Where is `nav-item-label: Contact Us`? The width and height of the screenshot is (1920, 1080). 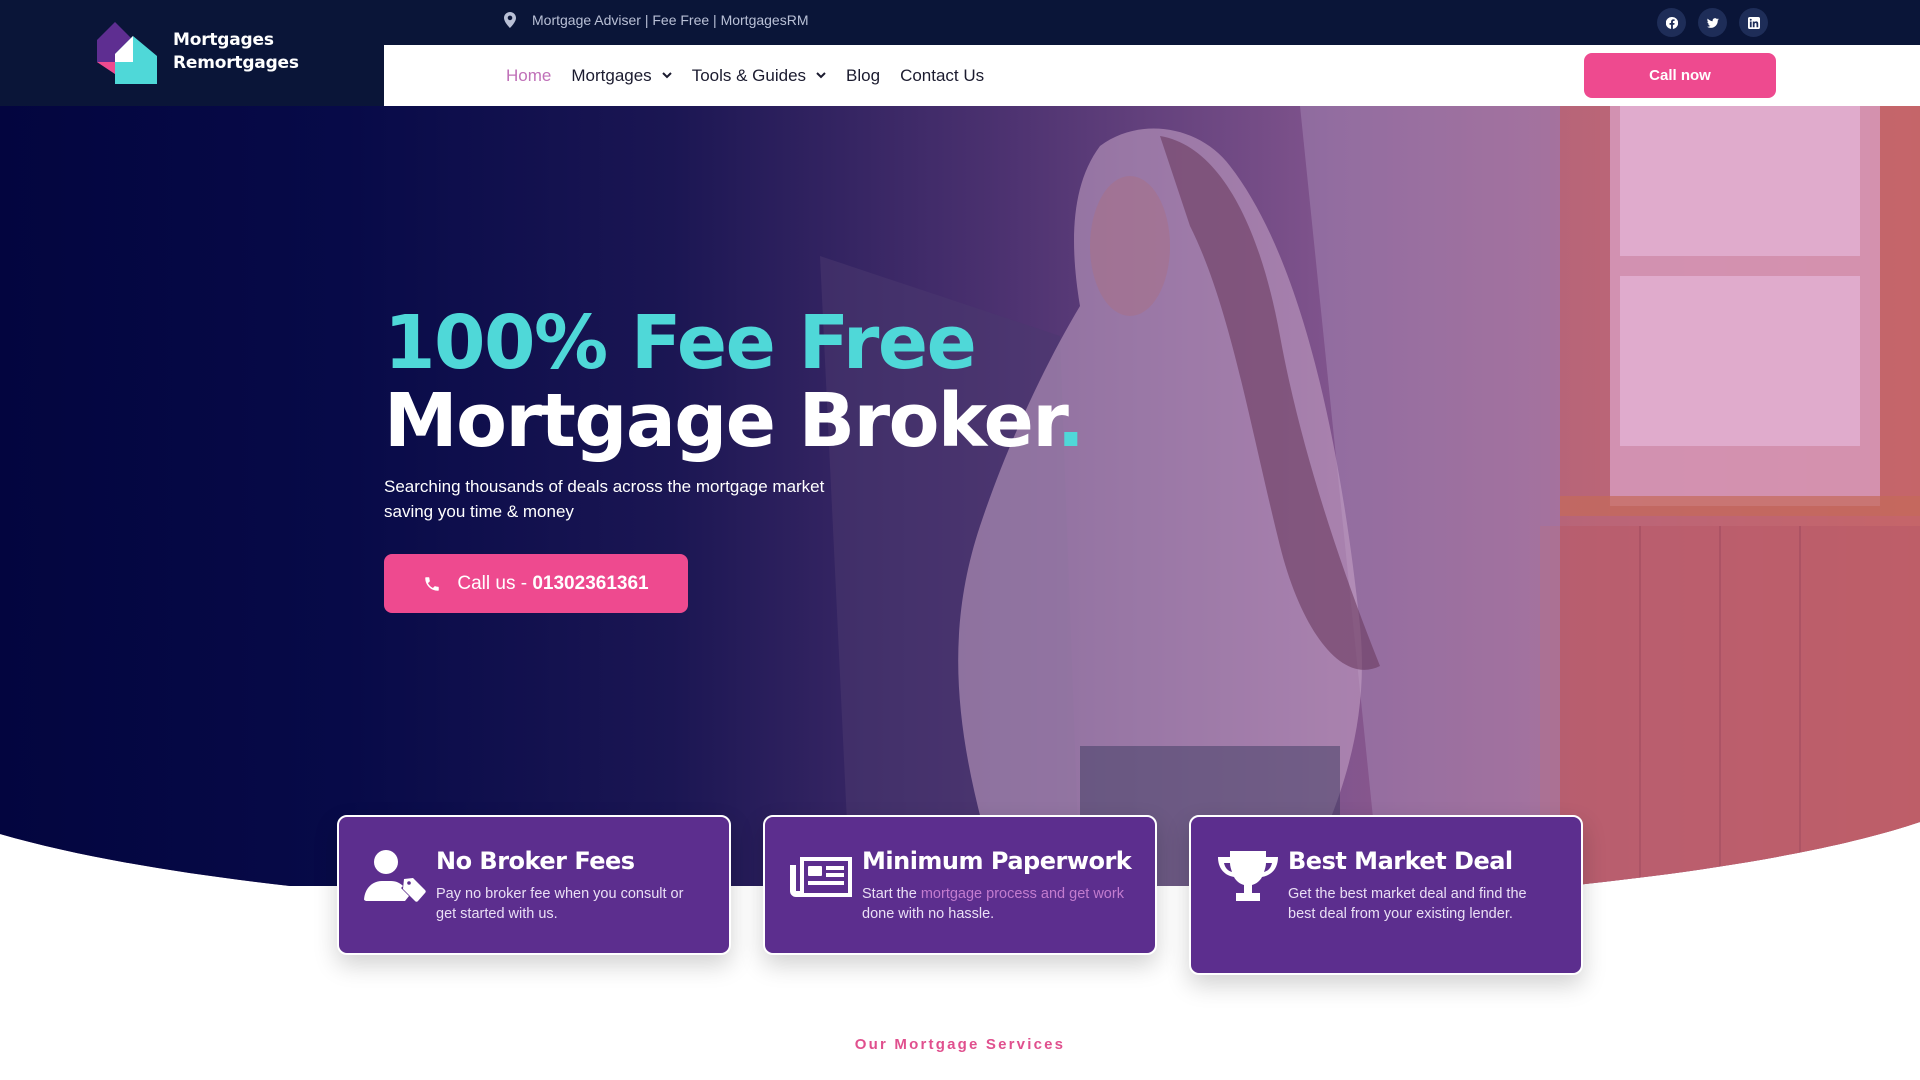
nav-item-label: Contact Us is located at coordinates (942, 75).